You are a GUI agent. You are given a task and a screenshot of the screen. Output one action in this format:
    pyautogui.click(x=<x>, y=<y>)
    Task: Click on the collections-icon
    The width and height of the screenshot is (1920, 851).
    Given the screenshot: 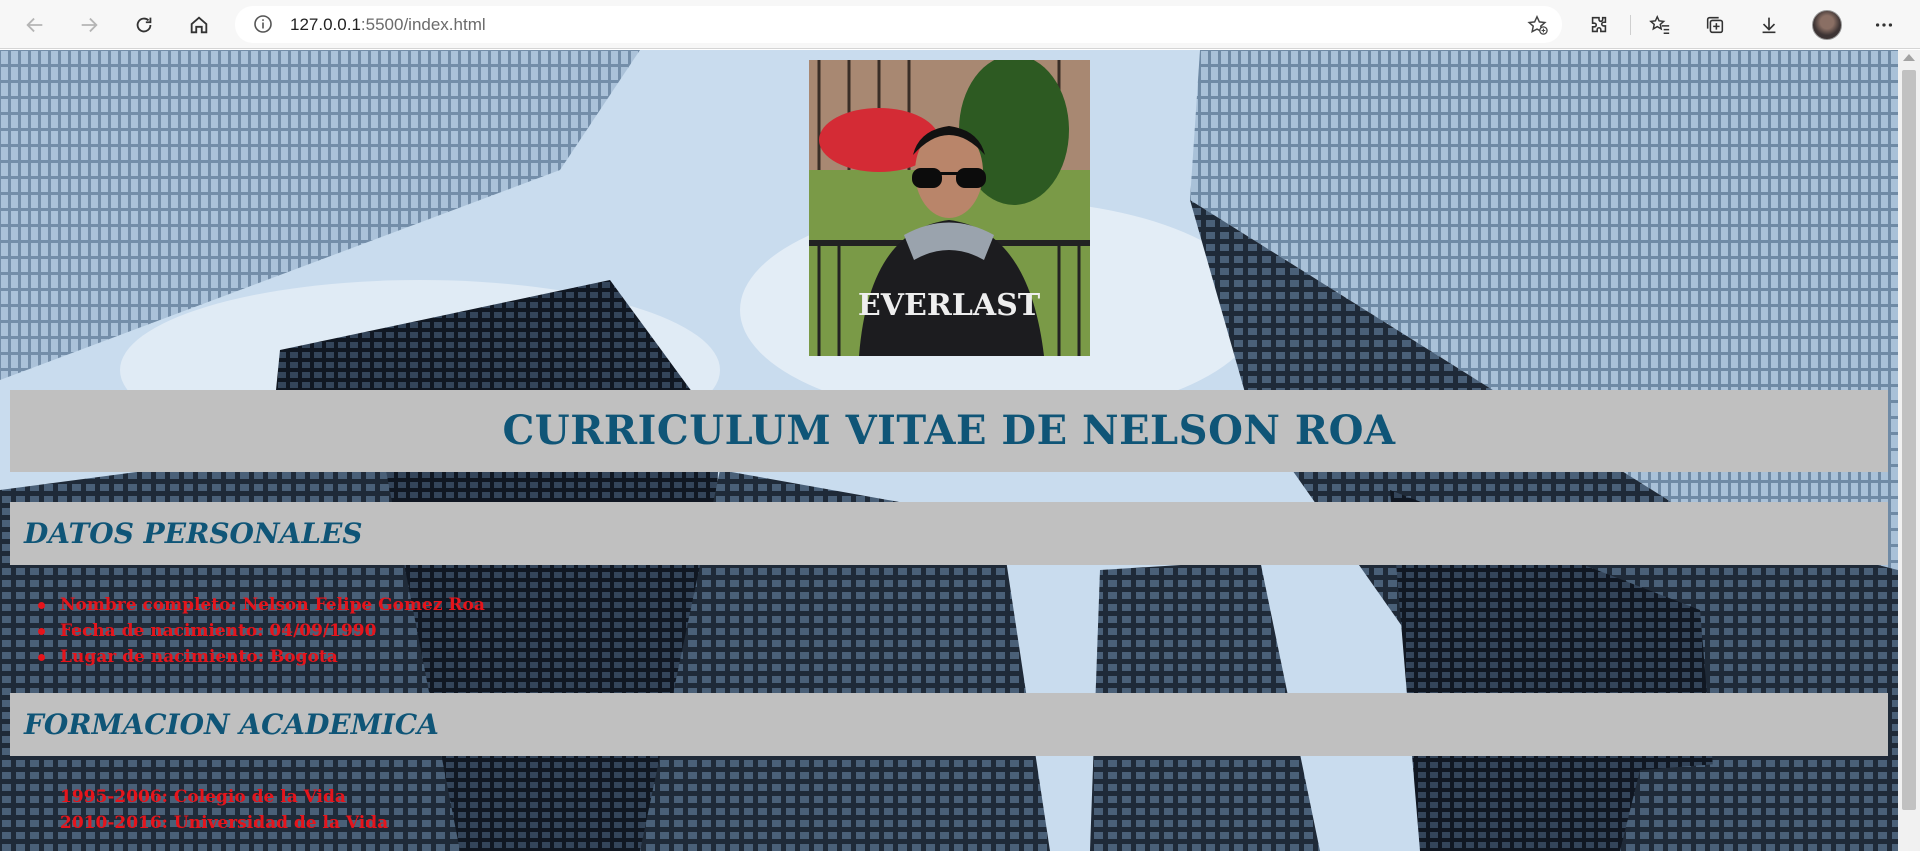 What is the action you would take?
    pyautogui.click(x=1715, y=25)
    